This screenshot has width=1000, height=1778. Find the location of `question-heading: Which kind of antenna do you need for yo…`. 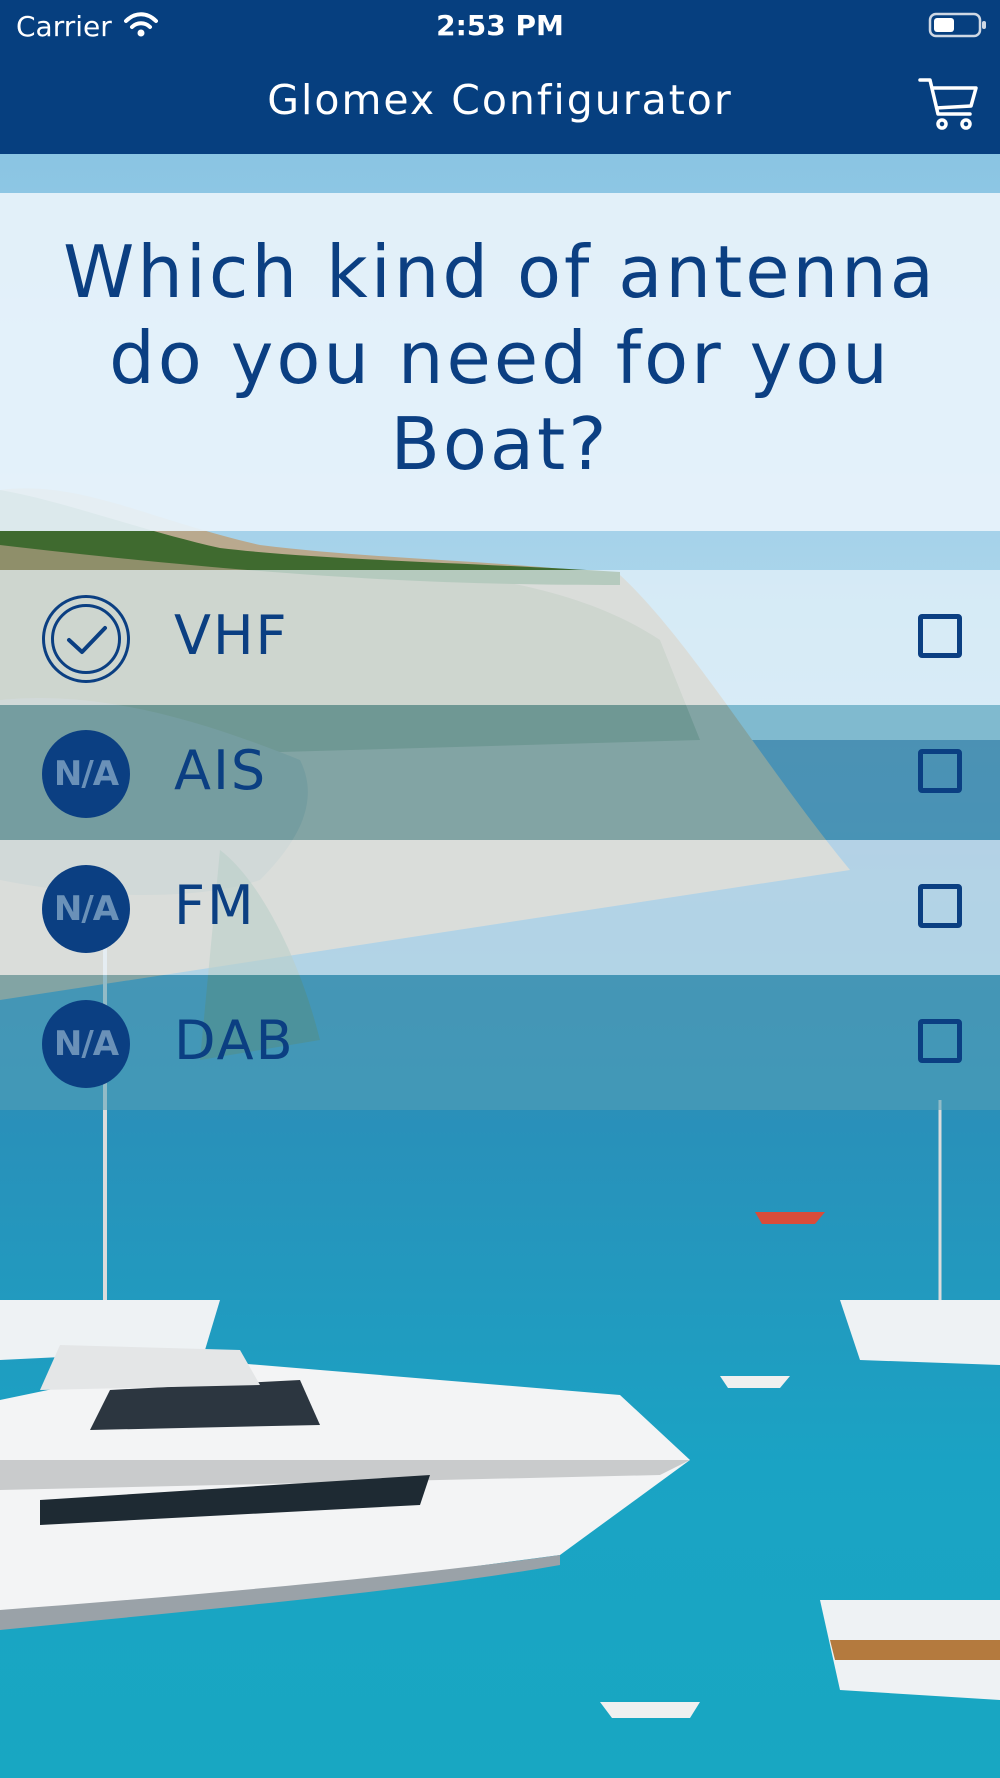

question-heading: Which kind of antenna do you need for yo… is located at coordinates (500, 358).